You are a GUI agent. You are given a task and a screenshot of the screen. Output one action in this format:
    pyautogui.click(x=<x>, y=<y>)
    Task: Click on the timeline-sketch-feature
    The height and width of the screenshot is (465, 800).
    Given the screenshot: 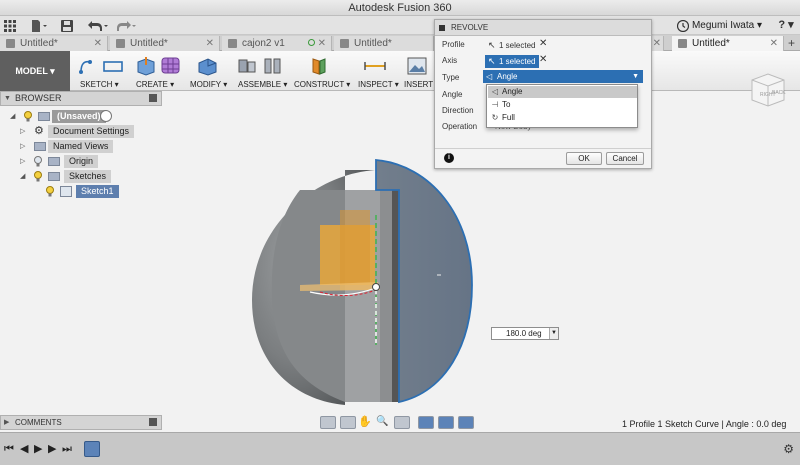 What is the action you would take?
    pyautogui.click(x=92, y=449)
    